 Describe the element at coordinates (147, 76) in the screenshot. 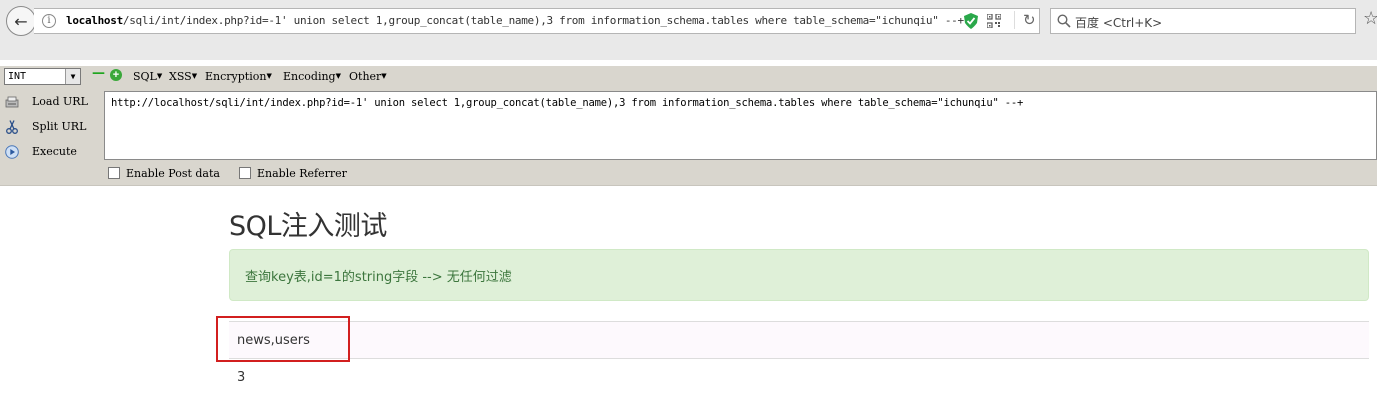

I see `menu-sql: SQL▼` at that location.